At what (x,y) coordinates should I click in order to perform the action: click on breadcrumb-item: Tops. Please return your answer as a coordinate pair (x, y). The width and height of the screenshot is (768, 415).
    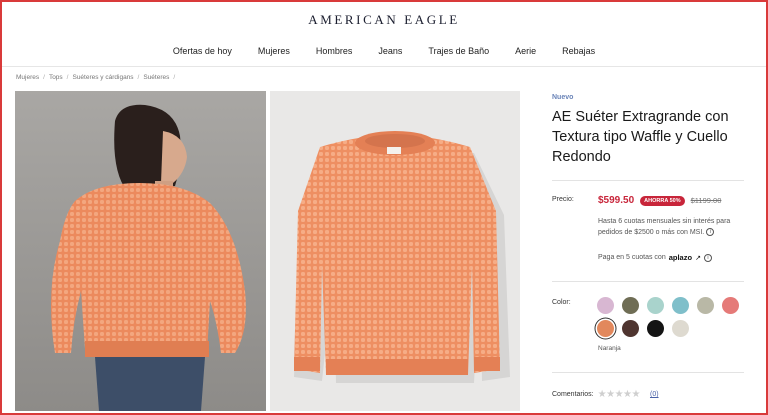
    Looking at the image, I should click on (56, 77).